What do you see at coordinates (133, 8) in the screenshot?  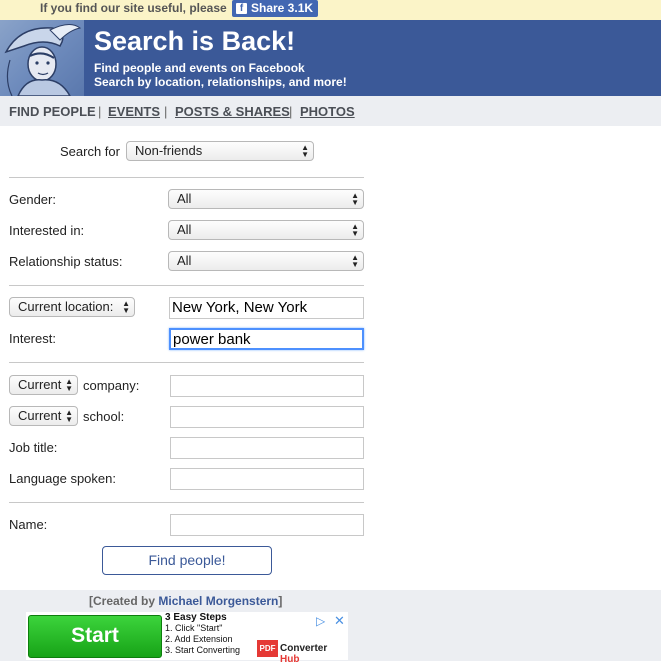 I see `share-message: If you find our site useful, please` at bounding box center [133, 8].